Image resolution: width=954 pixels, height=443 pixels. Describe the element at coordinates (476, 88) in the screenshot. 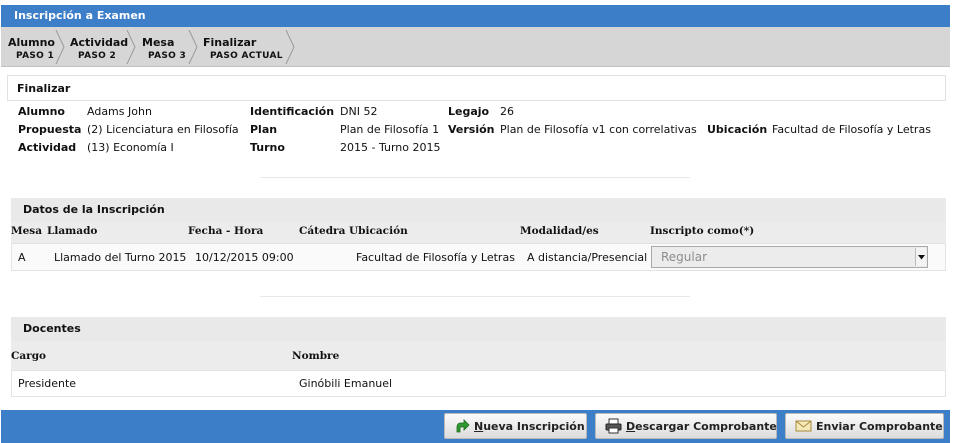

I see `section-heading-finalizar: Finalizar` at that location.